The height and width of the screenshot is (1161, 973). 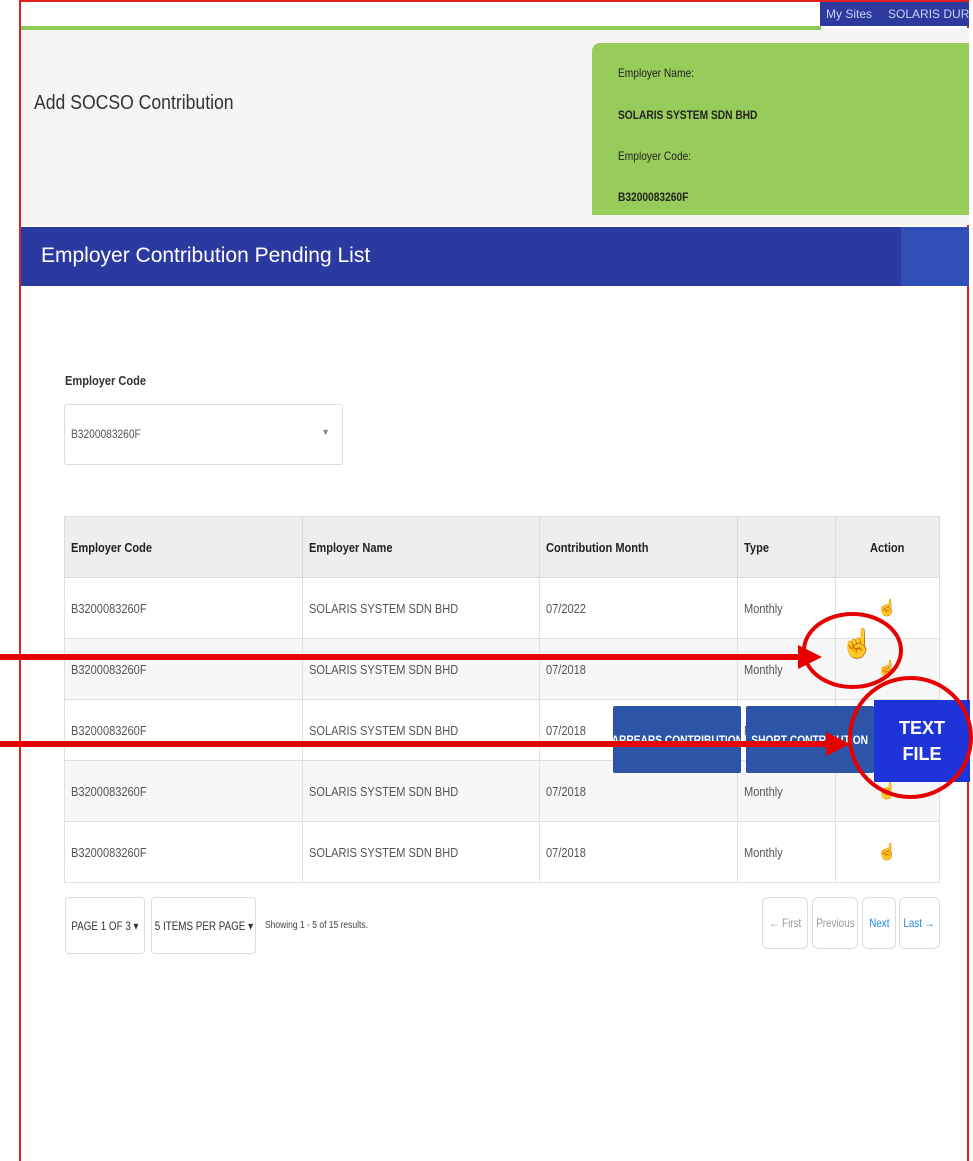 I want to click on last-page-button: Last →, so click(x=919, y=923).